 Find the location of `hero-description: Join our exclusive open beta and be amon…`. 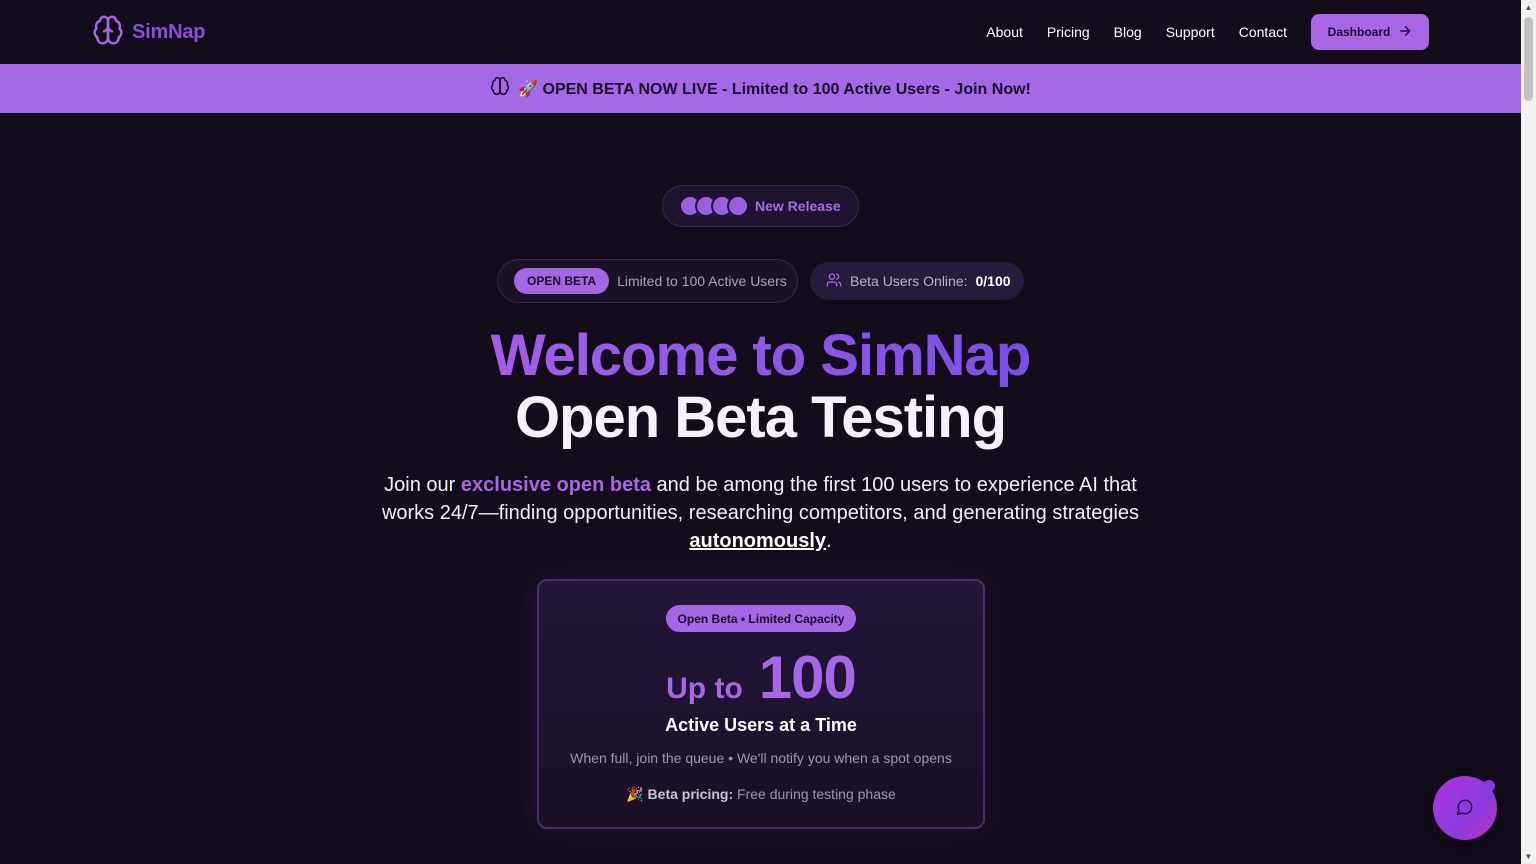

hero-description: Join our exclusive open beta and be amon… is located at coordinates (760, 513).